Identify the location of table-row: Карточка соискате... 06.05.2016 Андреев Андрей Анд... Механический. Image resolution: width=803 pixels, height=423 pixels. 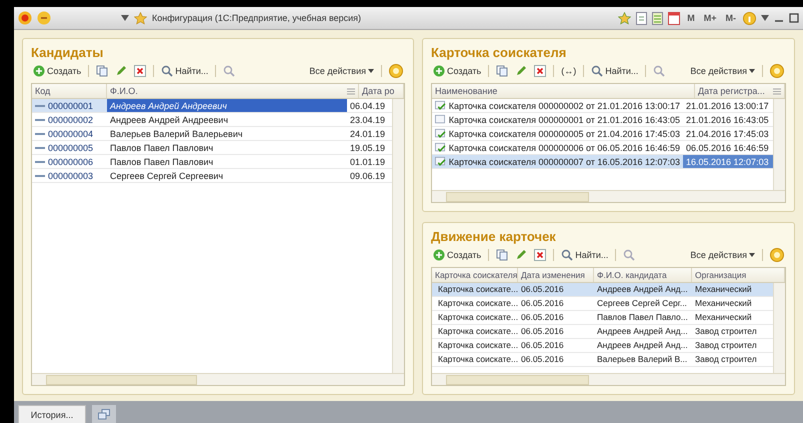
(602, 289).